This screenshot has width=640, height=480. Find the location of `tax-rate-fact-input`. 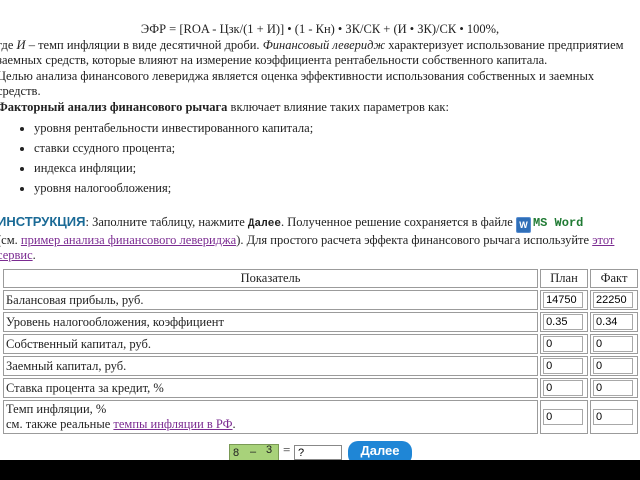

tax-rate-fact-input is located at coordinates (613, 322).